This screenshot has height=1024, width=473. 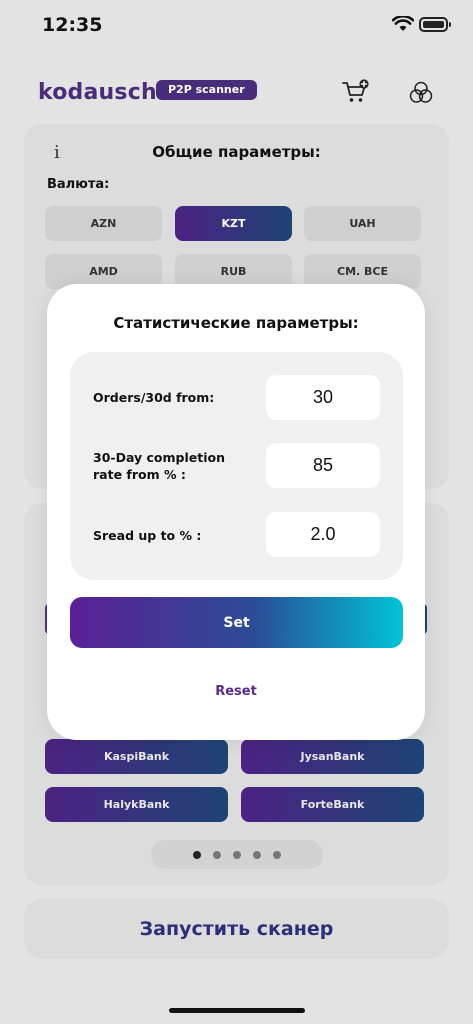 What do you see at coordinates (236, 691) in the screenshot?
I see `reset-button: Reset` at bounding box center [236, 691].